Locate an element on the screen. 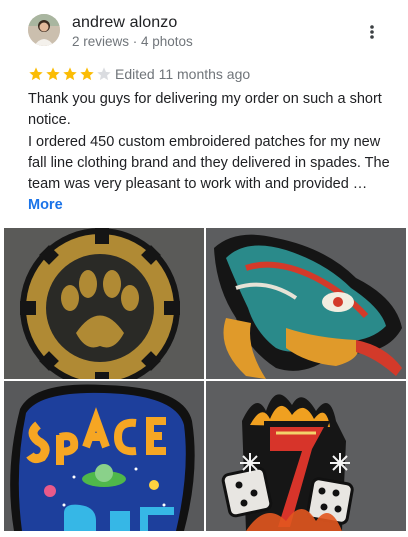 This screenshot has width=408, height=537. star-rating is located at coordinates (70, 74).